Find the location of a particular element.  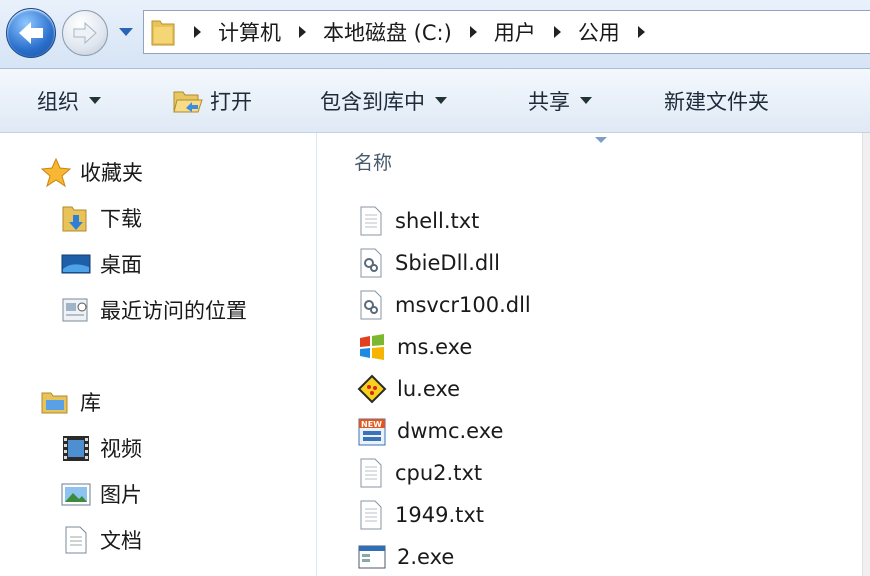

file-item: NEW dwmc.exe is located at coordinates (430, 431).